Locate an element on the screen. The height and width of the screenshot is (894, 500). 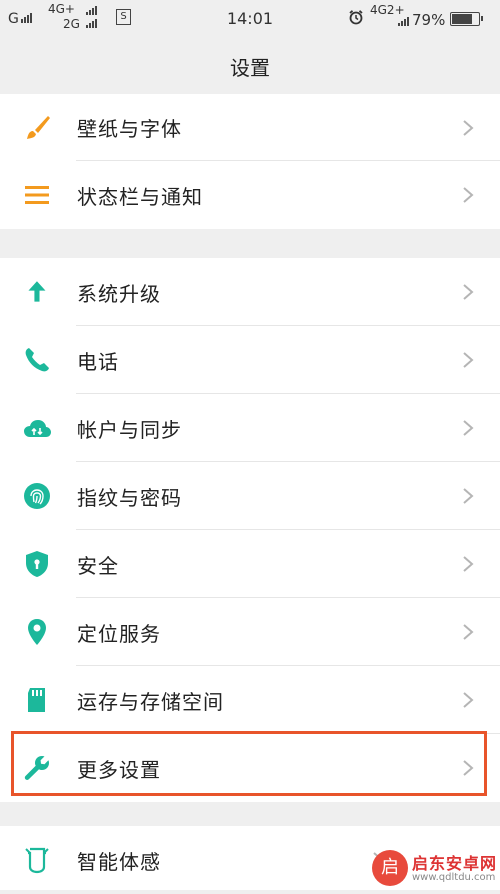
phone-icon is located at coordinates (37, 360).